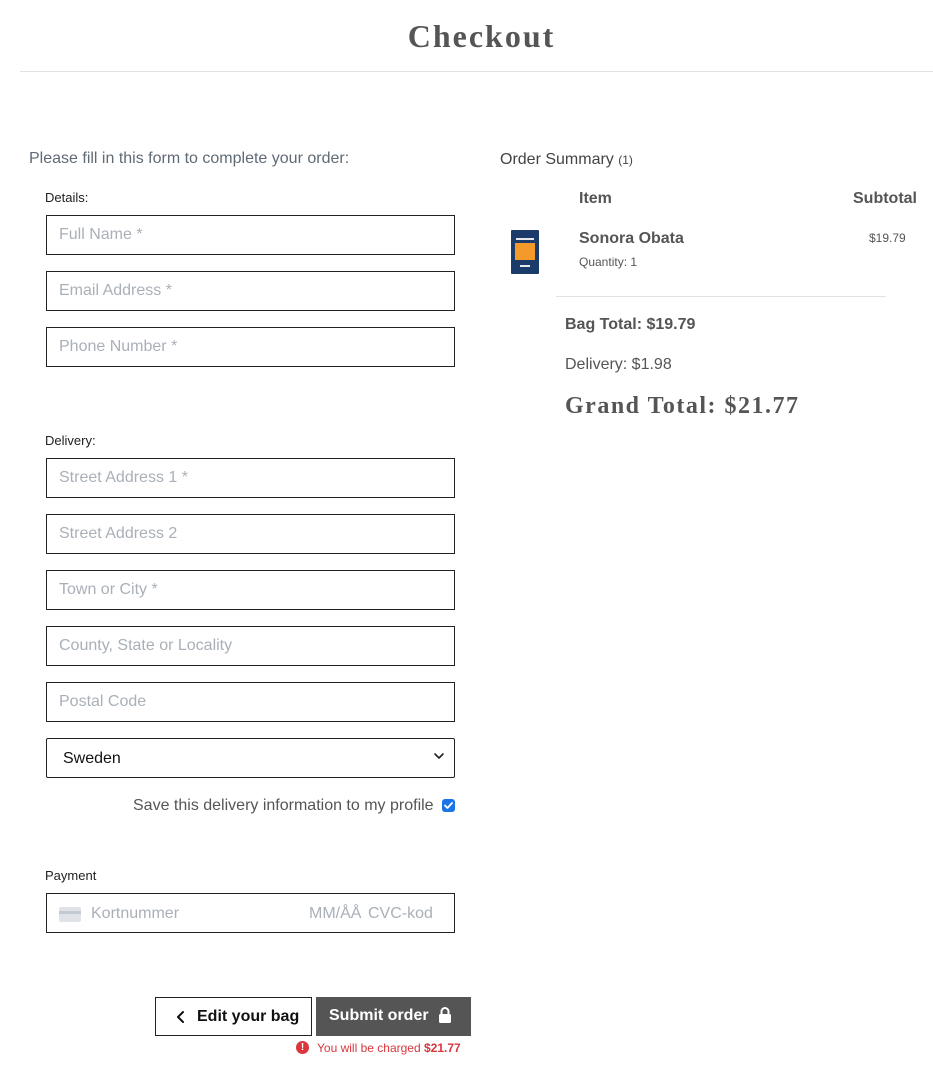  I want to click on delivery-cost: Delivery: $1.98, so click(618, 364).